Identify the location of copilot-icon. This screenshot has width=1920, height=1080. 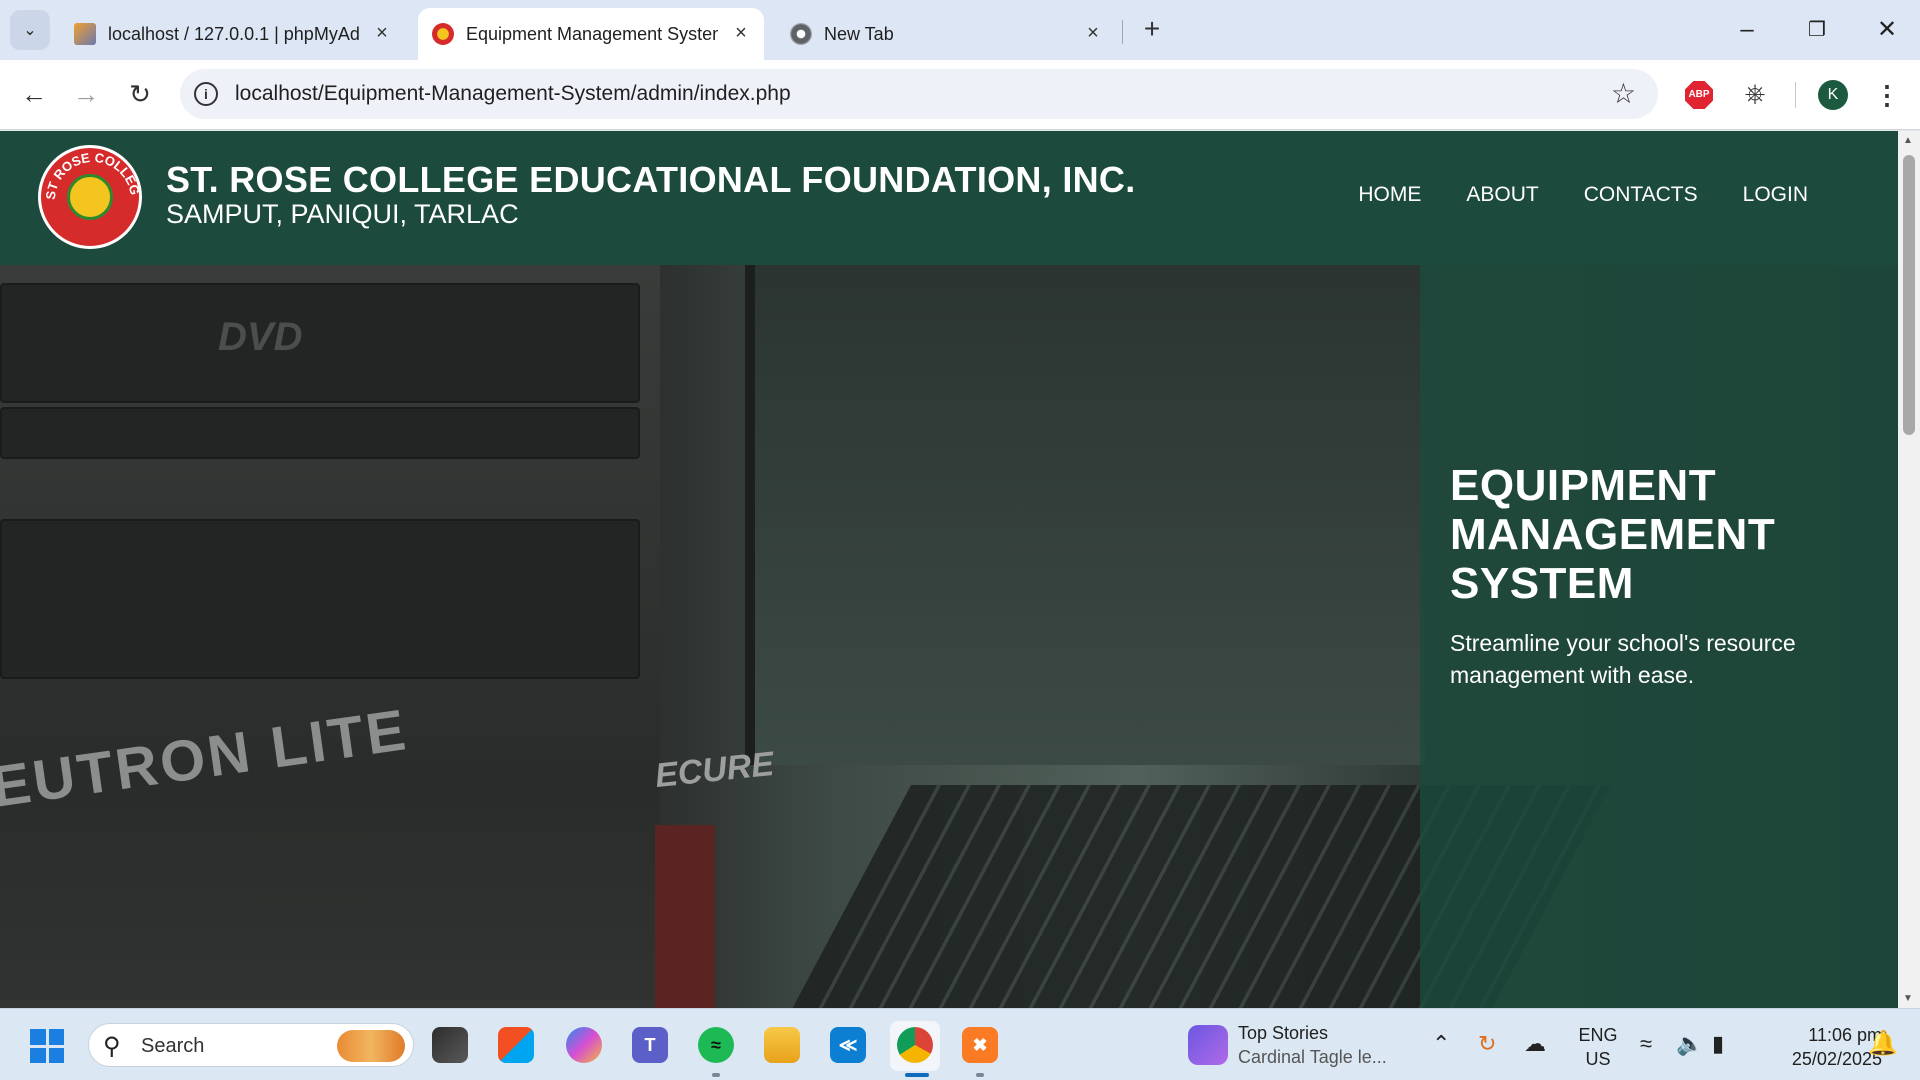
(584, 1045).